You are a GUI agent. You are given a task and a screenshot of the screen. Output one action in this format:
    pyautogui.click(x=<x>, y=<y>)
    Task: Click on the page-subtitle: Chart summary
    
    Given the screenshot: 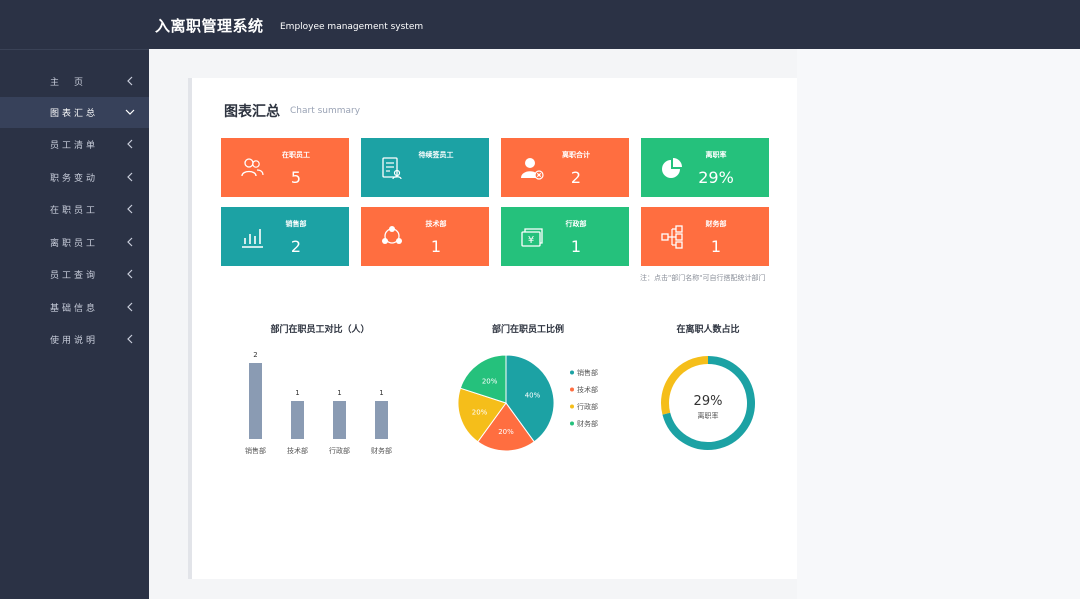 What is the action you would take?
    pyautogui.click(x=325, y=111)
    